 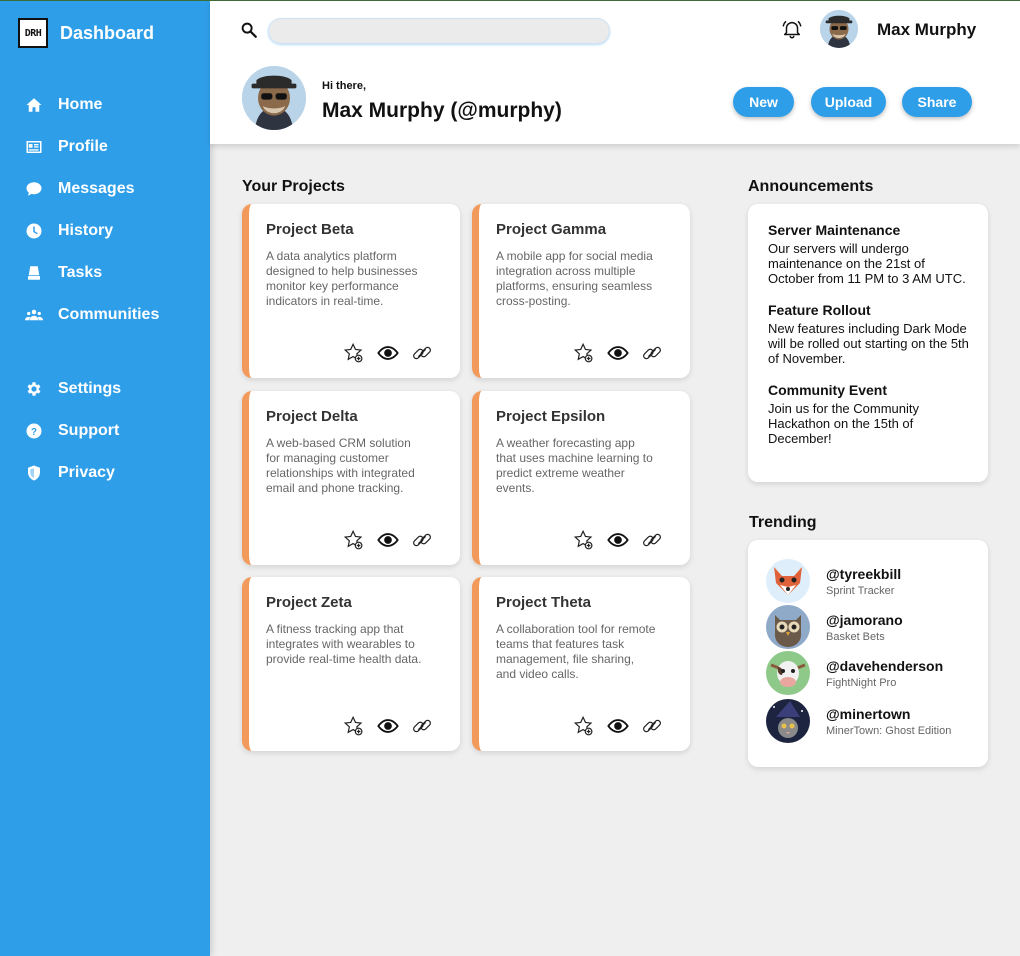 What do you see at coordinates (86, 230) in the screenshot?
I see `sidebar-item-label: History` at bounding box center [86, 230].